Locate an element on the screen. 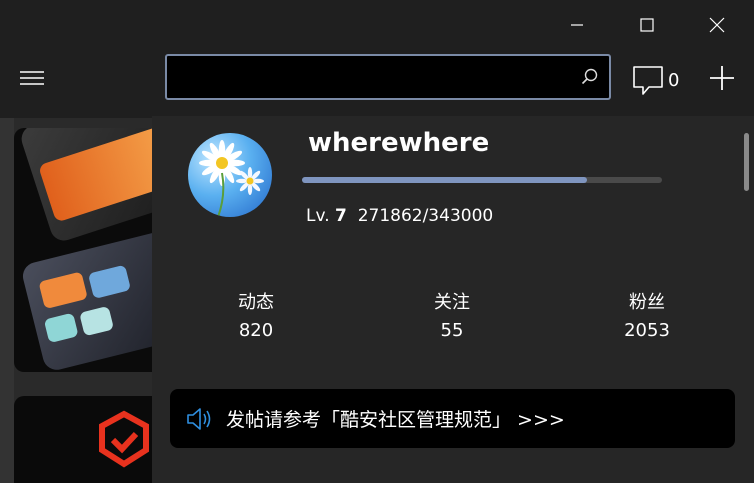 This screenshot has height=483, width=754. level-info: Lv. 7 271862/343000 is located at coordinates (399, 216).